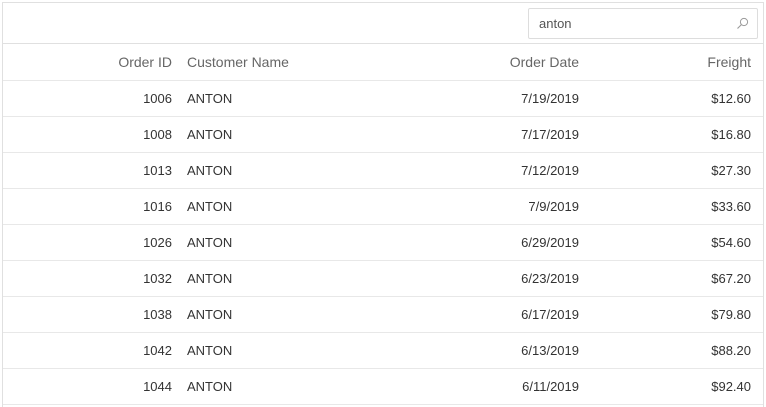 This screenshot has width=766, height=407. I want to click on cell-freight: $33.60, so click(731, 206).